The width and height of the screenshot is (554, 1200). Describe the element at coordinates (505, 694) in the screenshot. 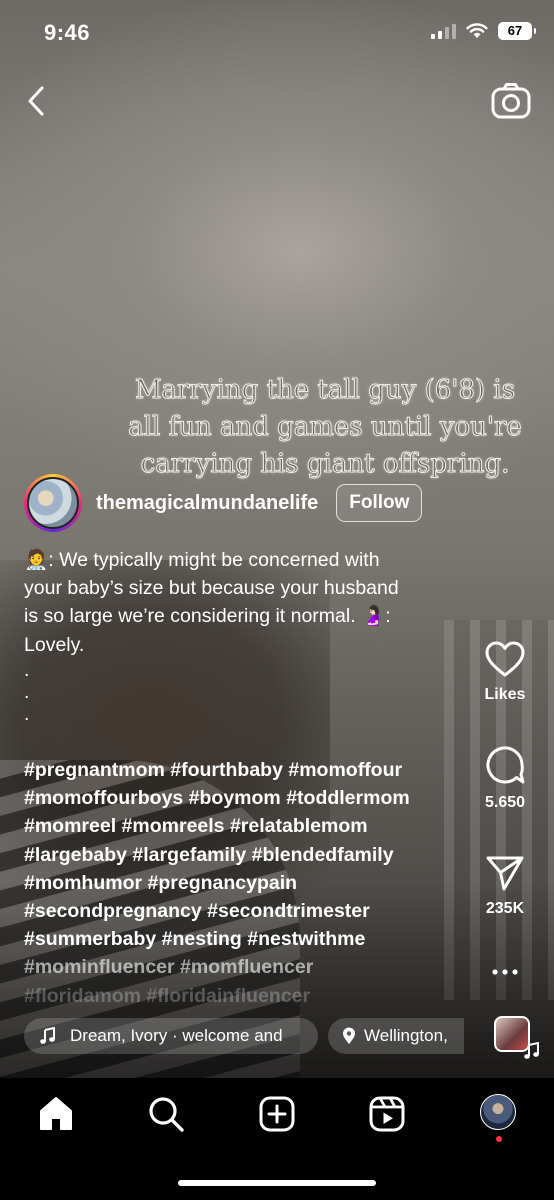

I see `likes-label: Likes` at that location.